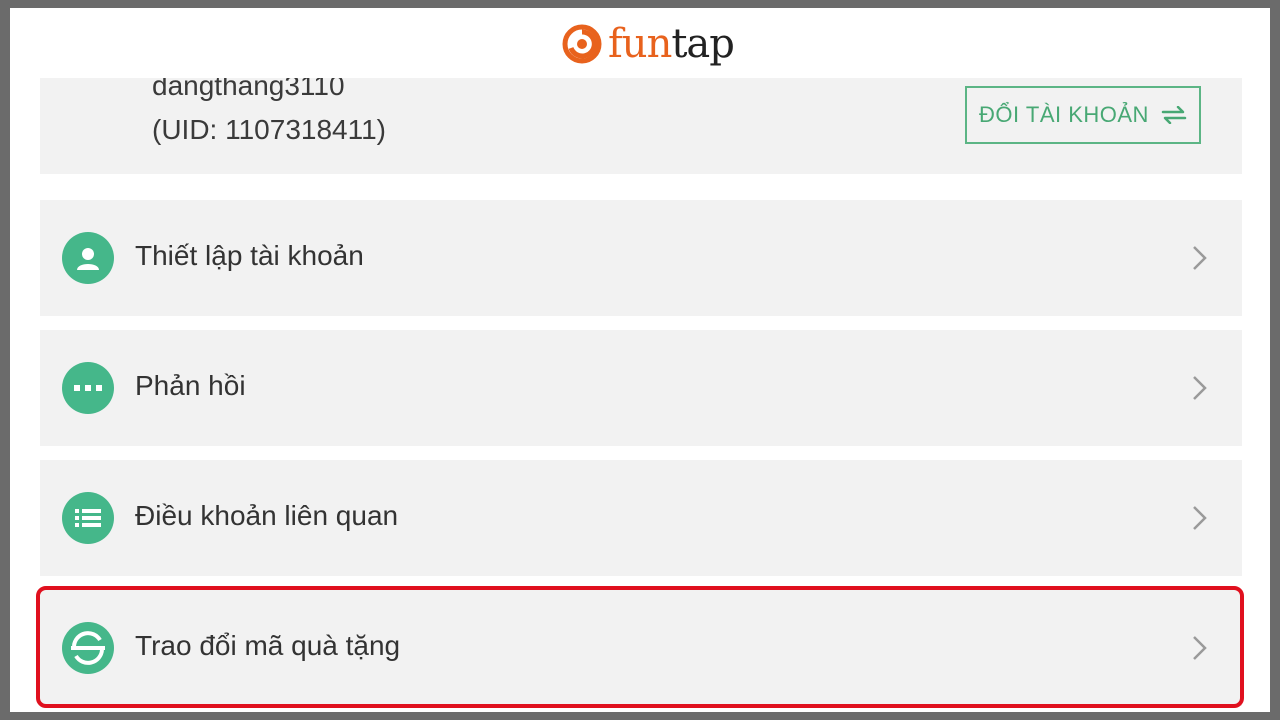 This screenshot has width=1280, height=720. I want to click on list-icon, so click(88, 518).